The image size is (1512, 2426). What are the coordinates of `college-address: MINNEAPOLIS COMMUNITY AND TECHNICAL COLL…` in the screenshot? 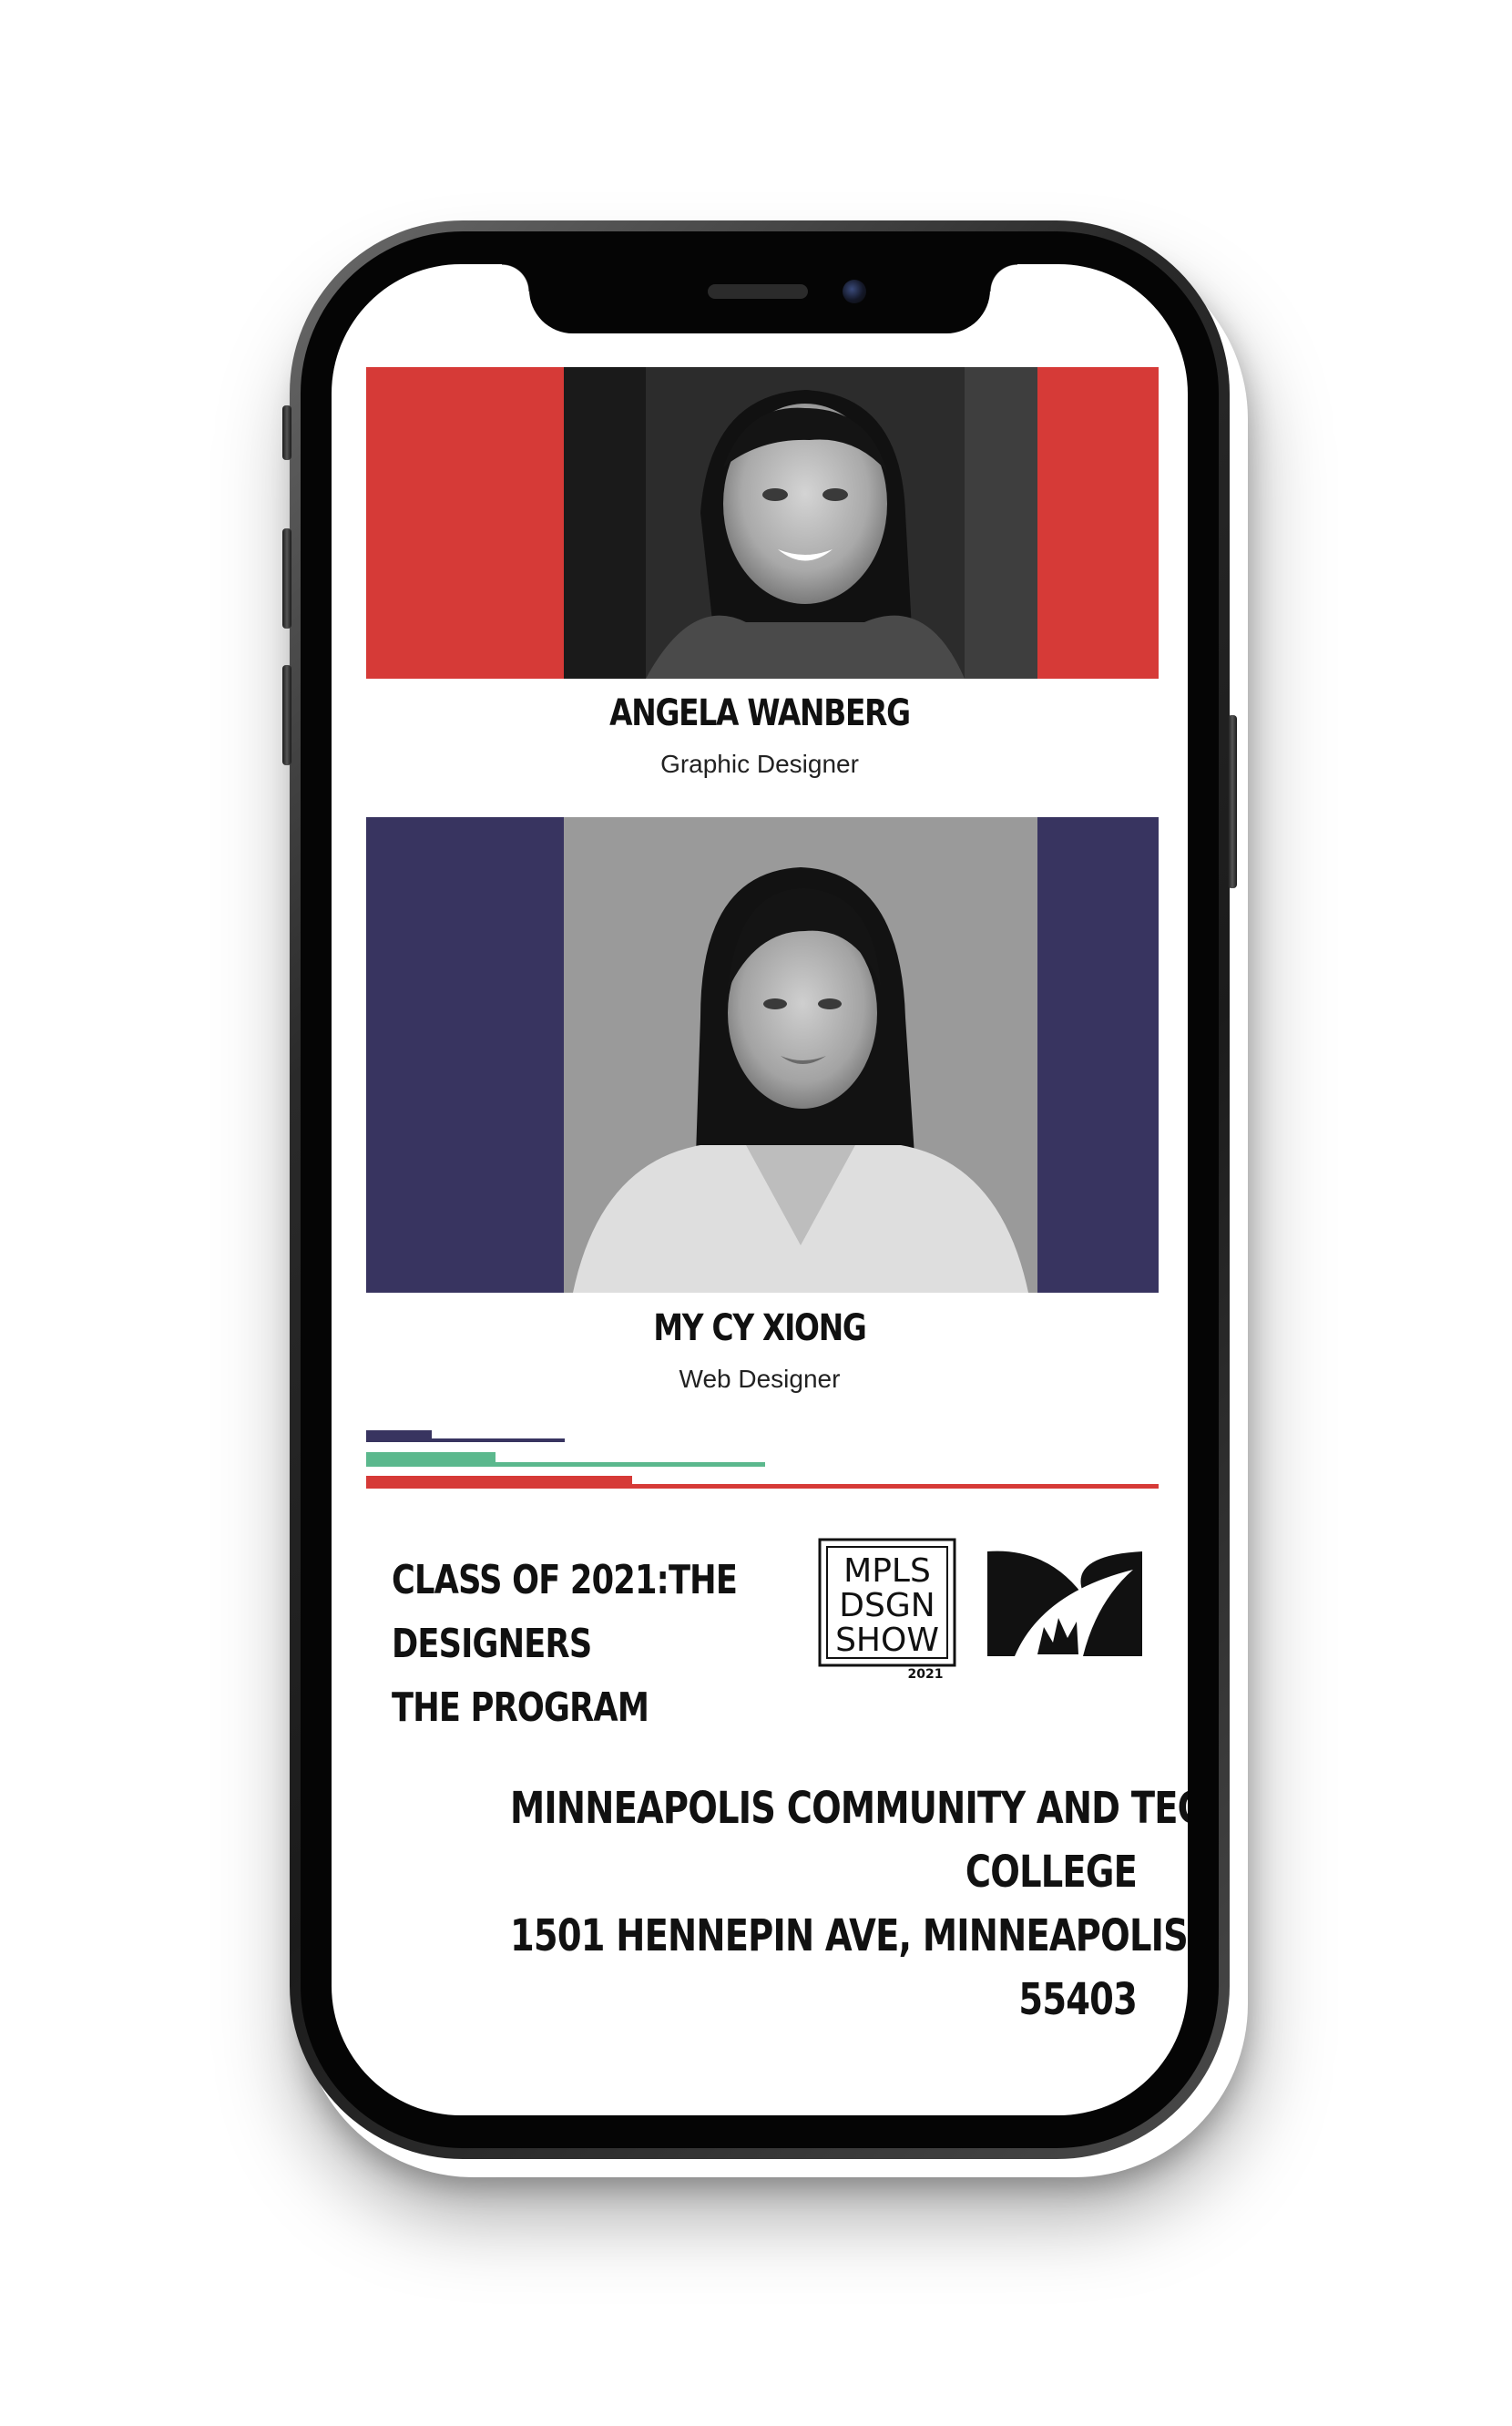 It's located at (849, 1904).